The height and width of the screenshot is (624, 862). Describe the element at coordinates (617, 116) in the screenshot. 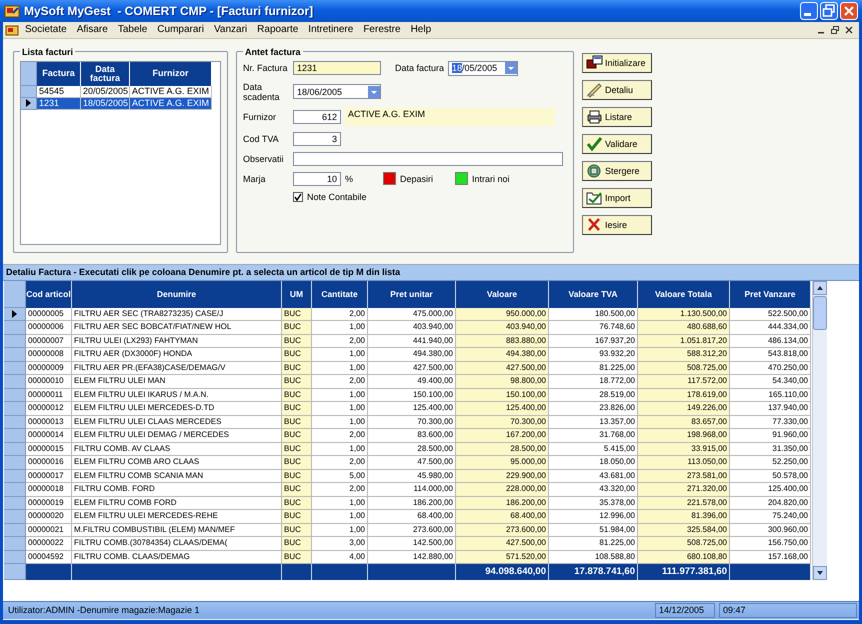

I see `action-button: Listare` at that location.